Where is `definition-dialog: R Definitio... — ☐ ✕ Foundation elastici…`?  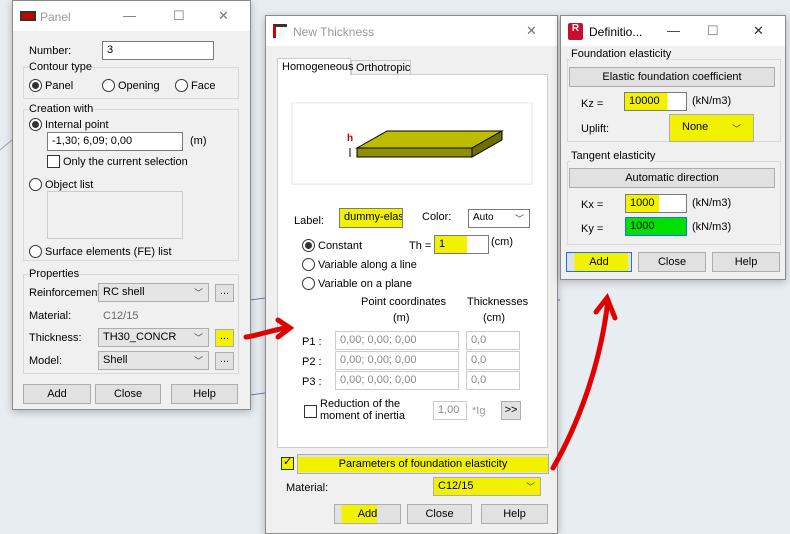 definition-dialog: R Definitio... — ☐ ✕ Foundation elastici… is located at coordinates (673, 147).